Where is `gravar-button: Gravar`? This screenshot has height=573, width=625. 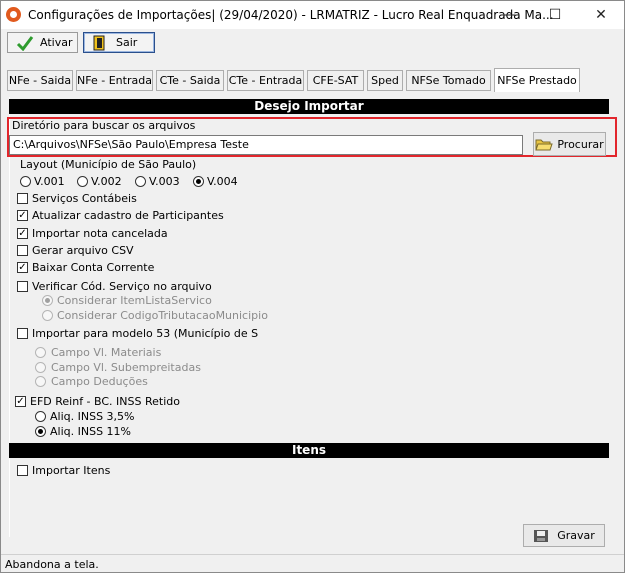
gravar-button: Gravar is located at coordinates (564, 535).